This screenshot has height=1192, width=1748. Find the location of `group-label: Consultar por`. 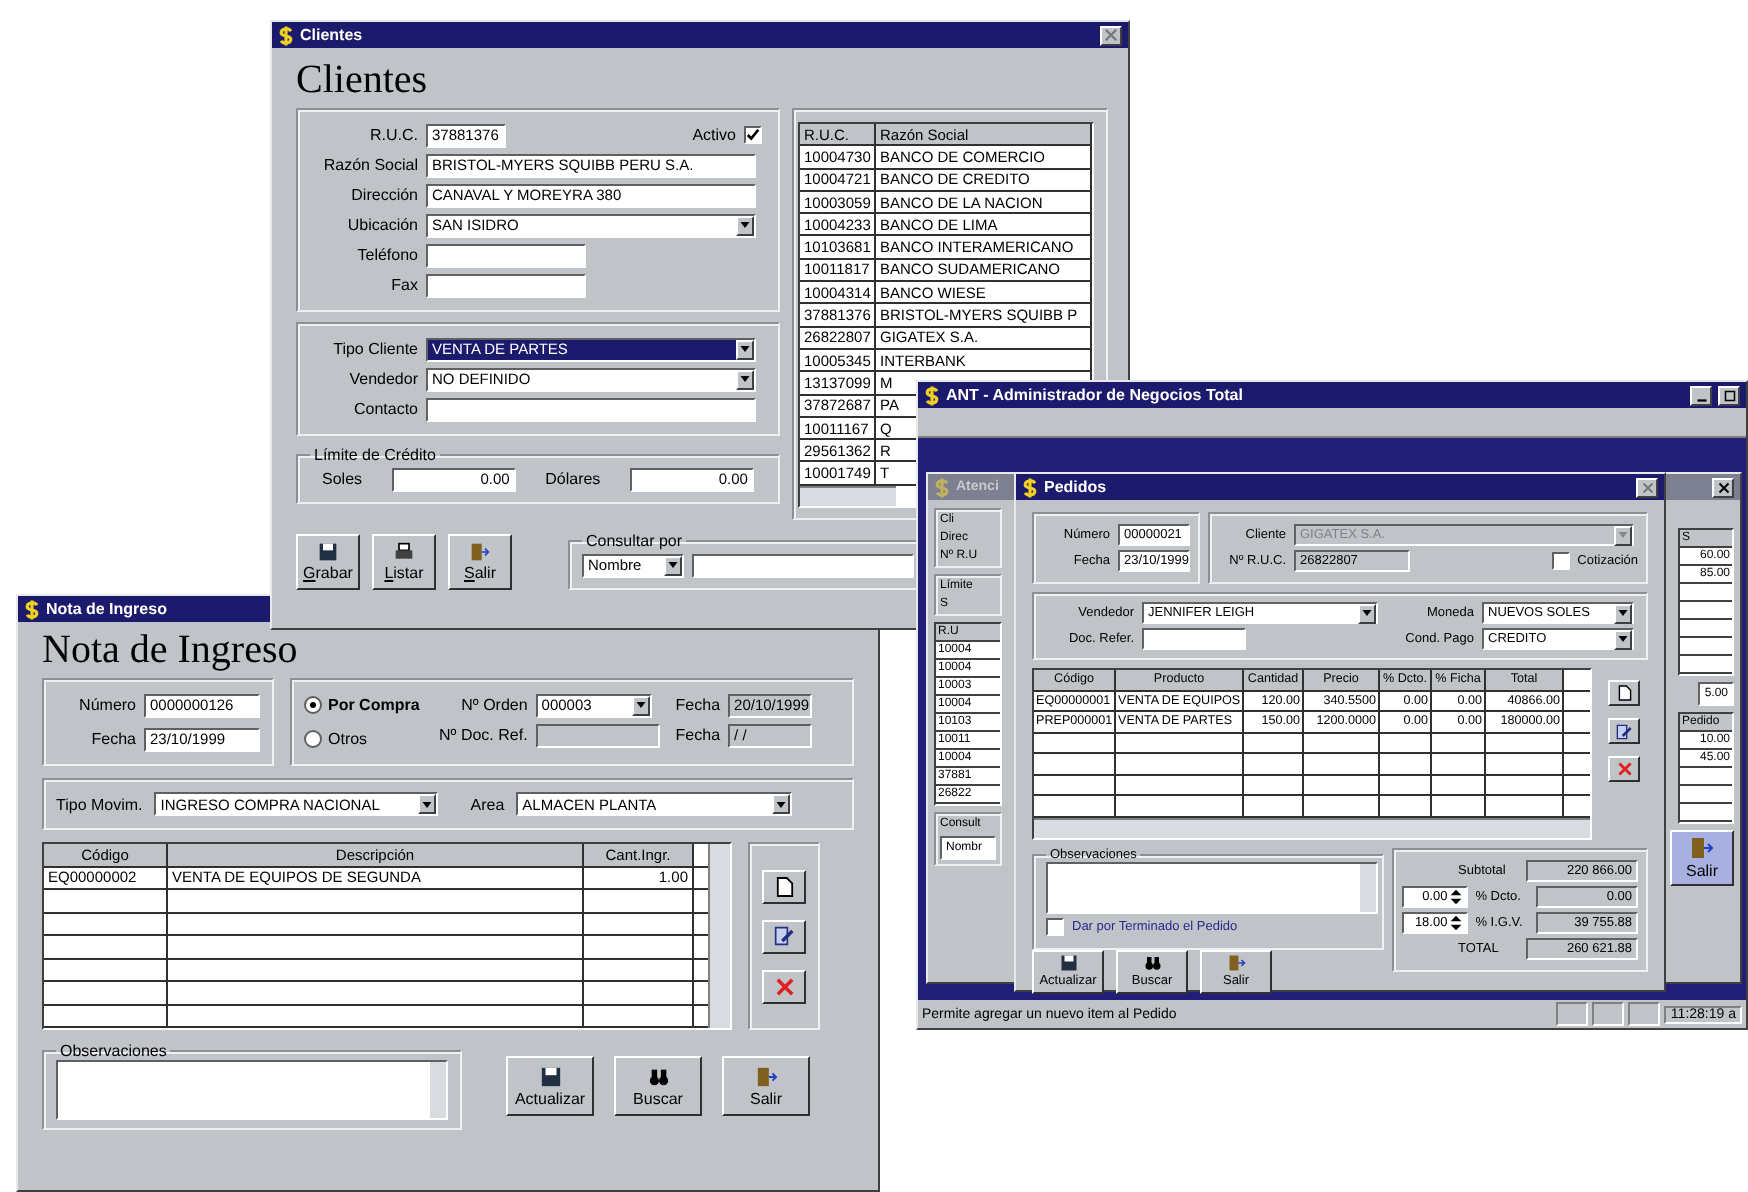

group-label: Consultar por is located at coordinates (634, 541).